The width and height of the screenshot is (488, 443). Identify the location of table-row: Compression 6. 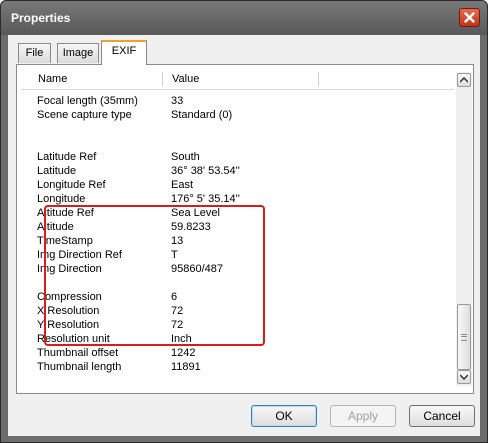
(237, 297).